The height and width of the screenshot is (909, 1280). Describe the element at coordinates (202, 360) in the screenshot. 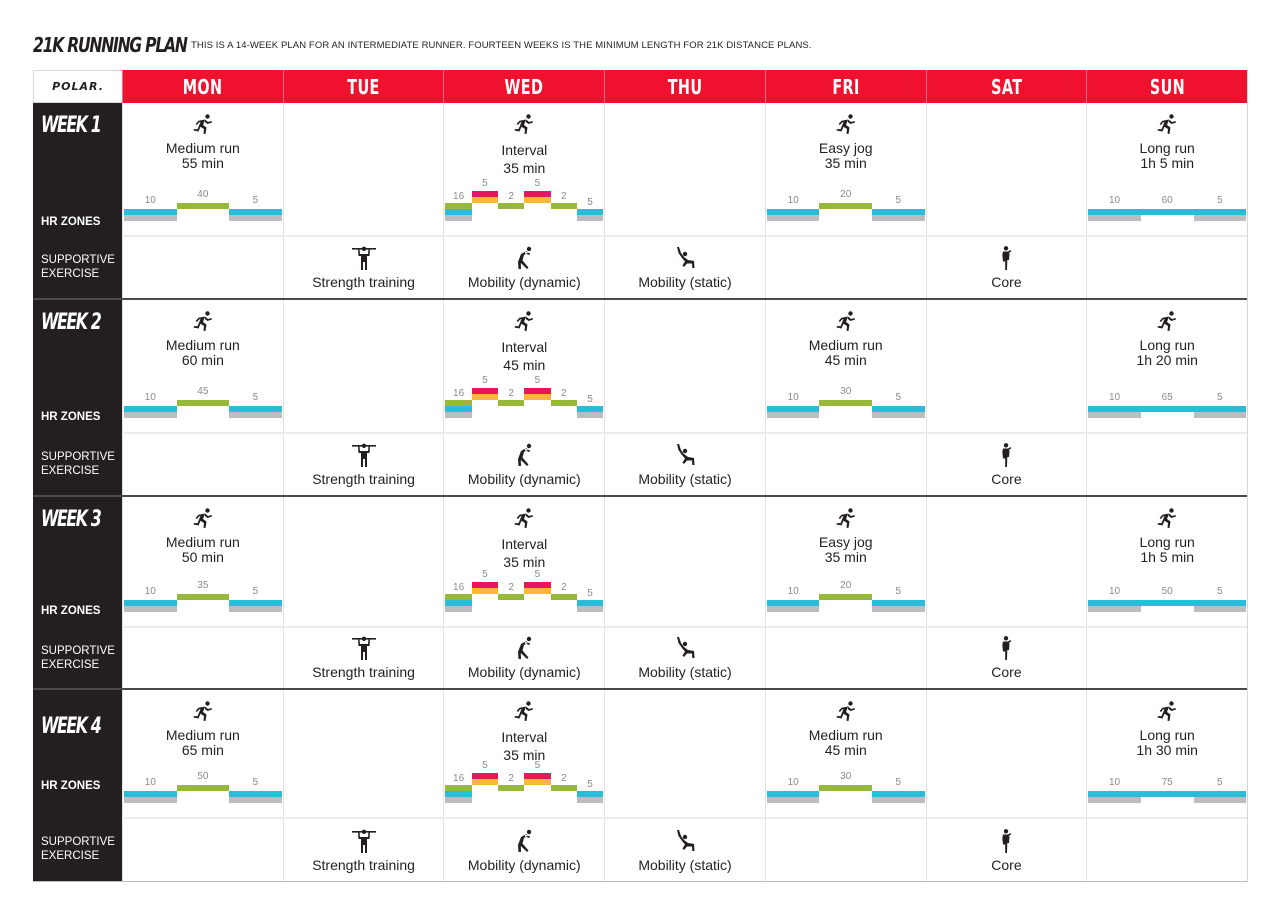

I see `session-duration: 60 min` at that location.